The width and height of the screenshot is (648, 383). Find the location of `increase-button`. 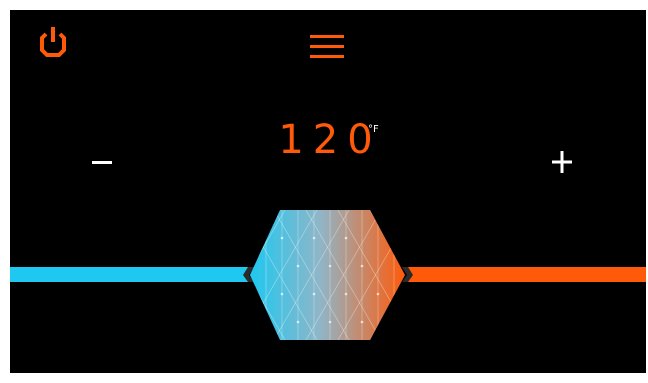

increase-button is located at coordinates (562, 162).